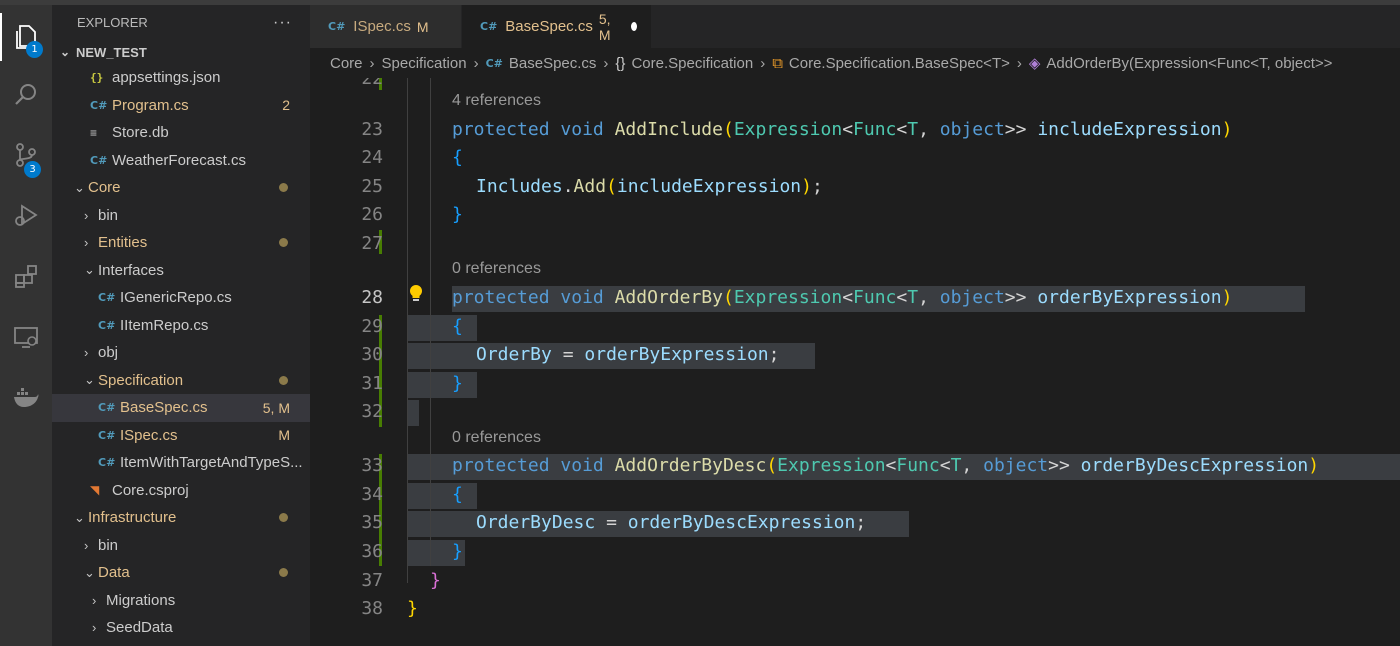 The image size is (1400, 646). Describe the element at coordinates (181, 573) in the screenshot. I see `folder-item: ⌄ Data` at that location.